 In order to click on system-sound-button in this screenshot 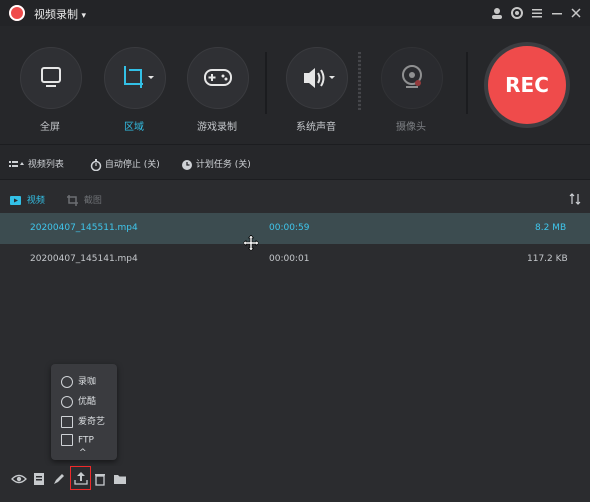, I will do `click(317, 78)`.